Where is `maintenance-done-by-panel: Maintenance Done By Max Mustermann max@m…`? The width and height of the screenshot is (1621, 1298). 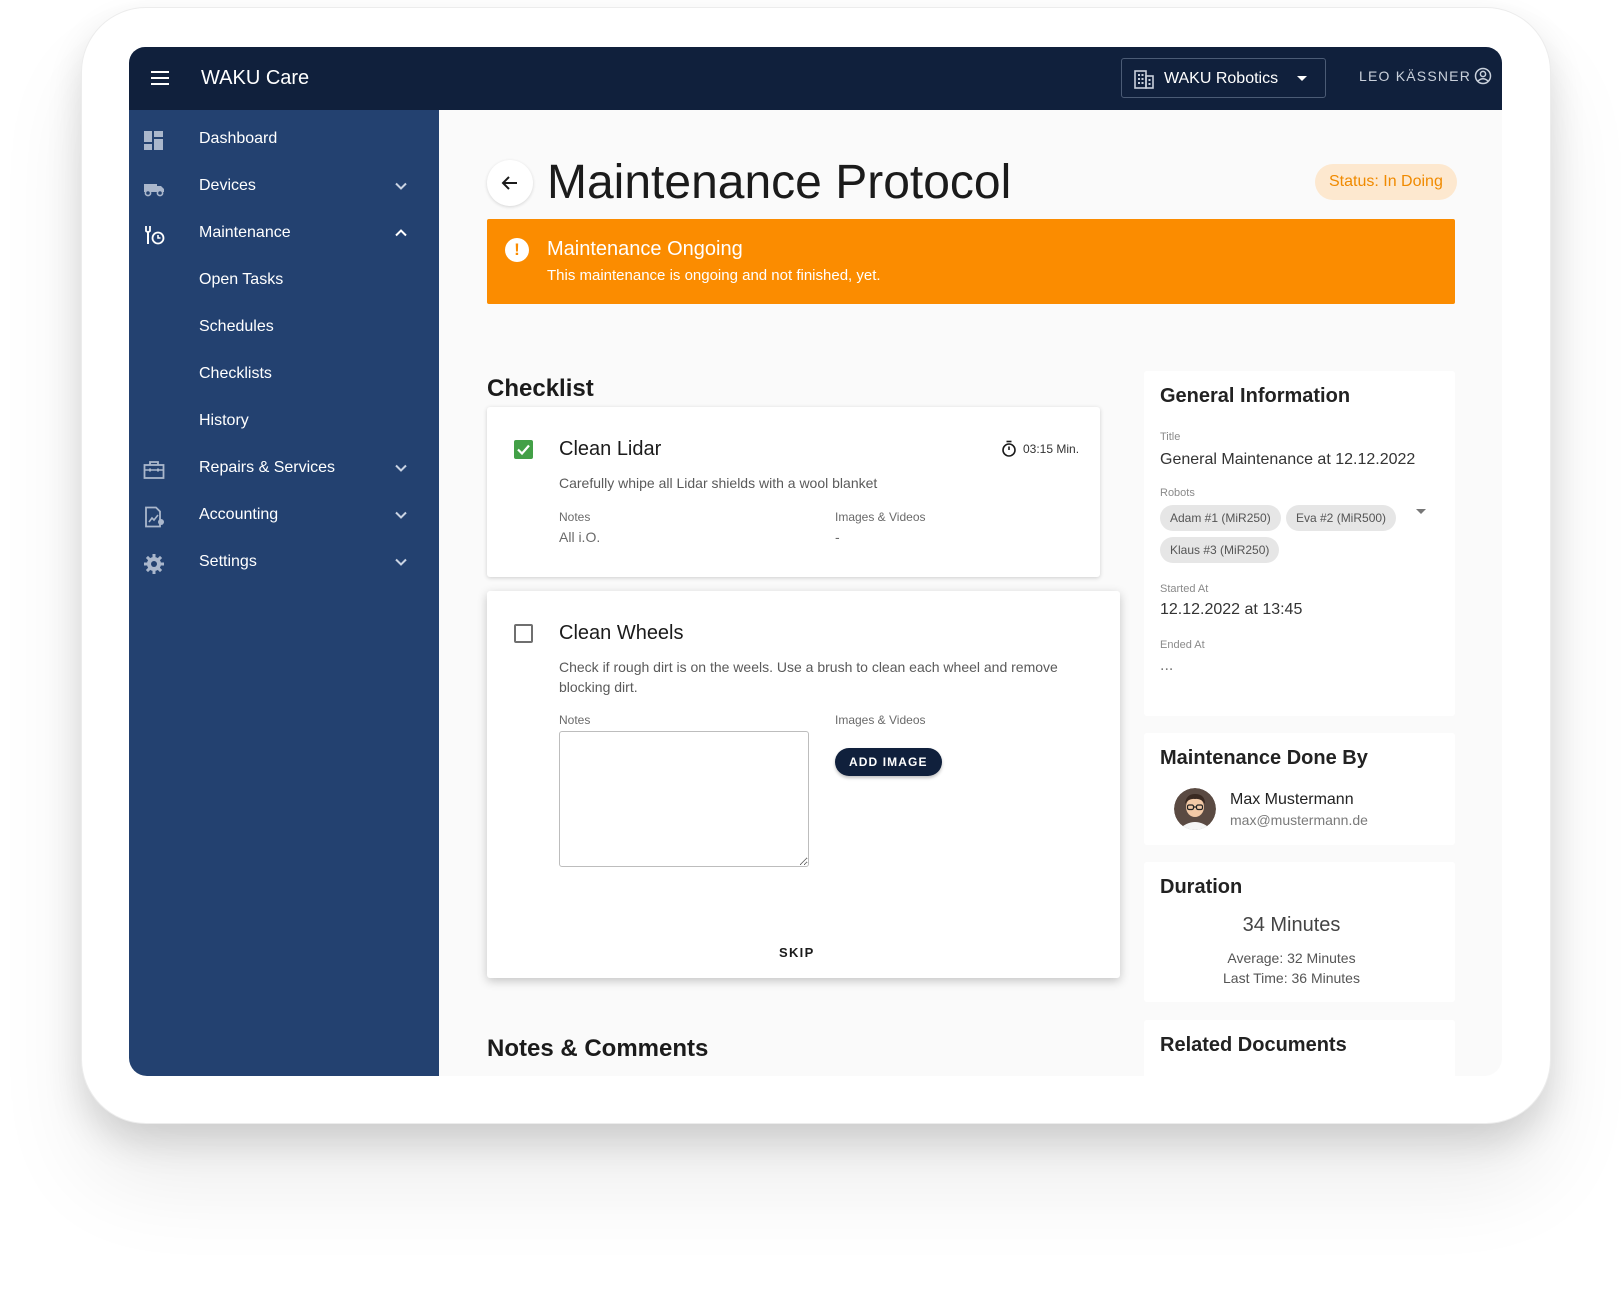 maintenance-done-by-panel: Maintenance Done By Max Mustermann max@m… is located at coordinates (1299, 789).